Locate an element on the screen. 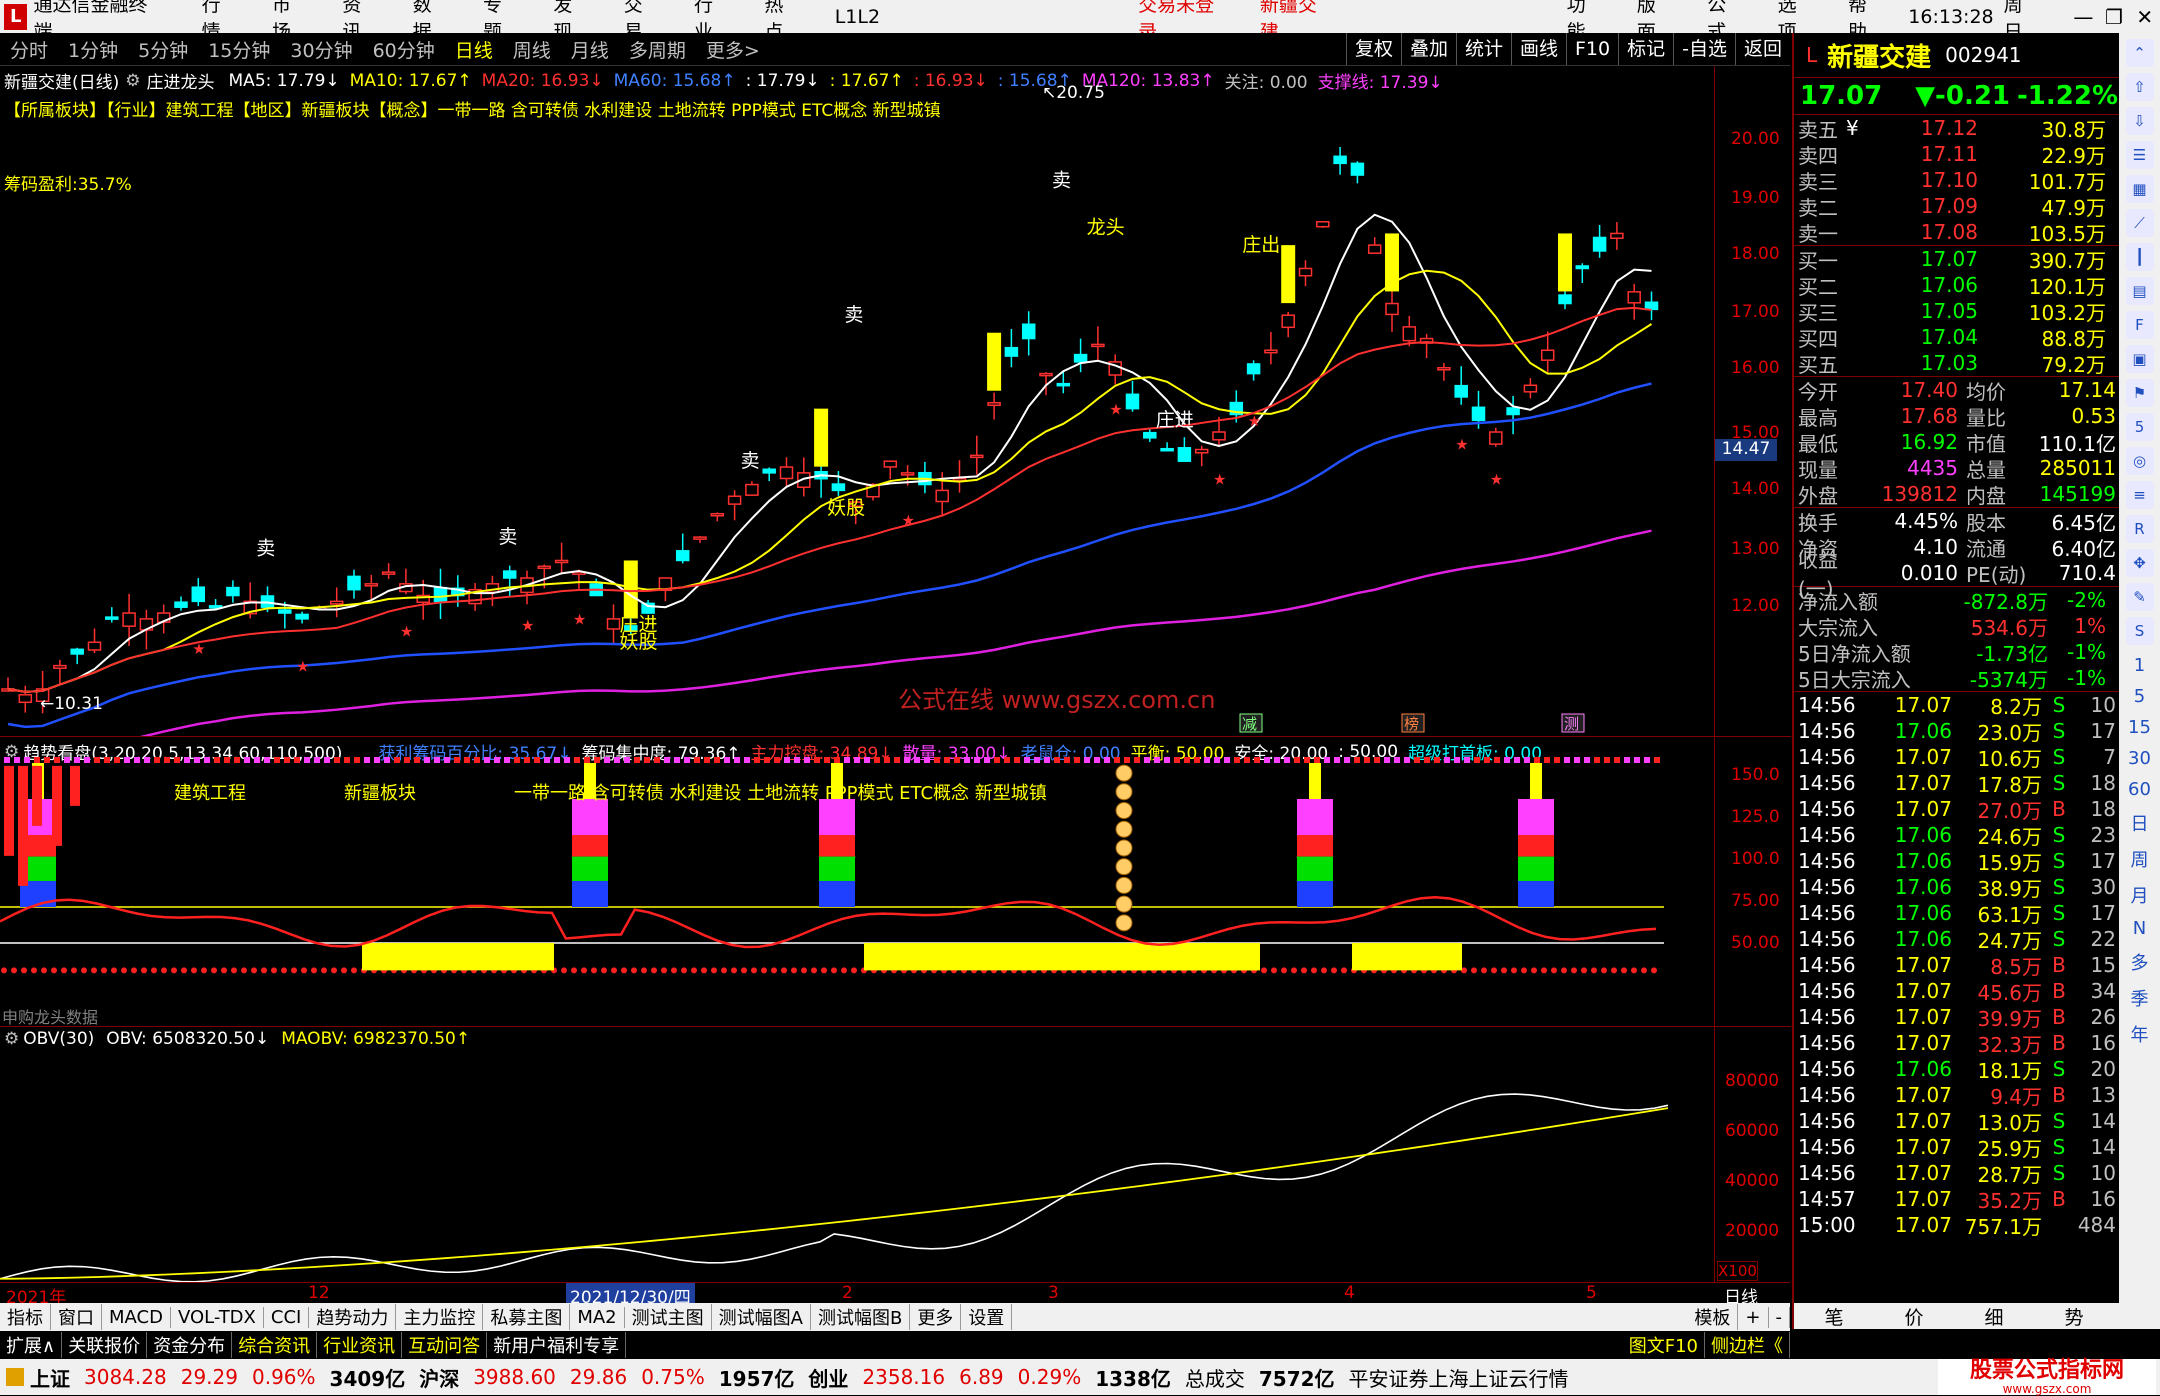 This screenshot has width=2160, height=1396. tab-trades: 笔 is located at coordinates (1834, 1316).